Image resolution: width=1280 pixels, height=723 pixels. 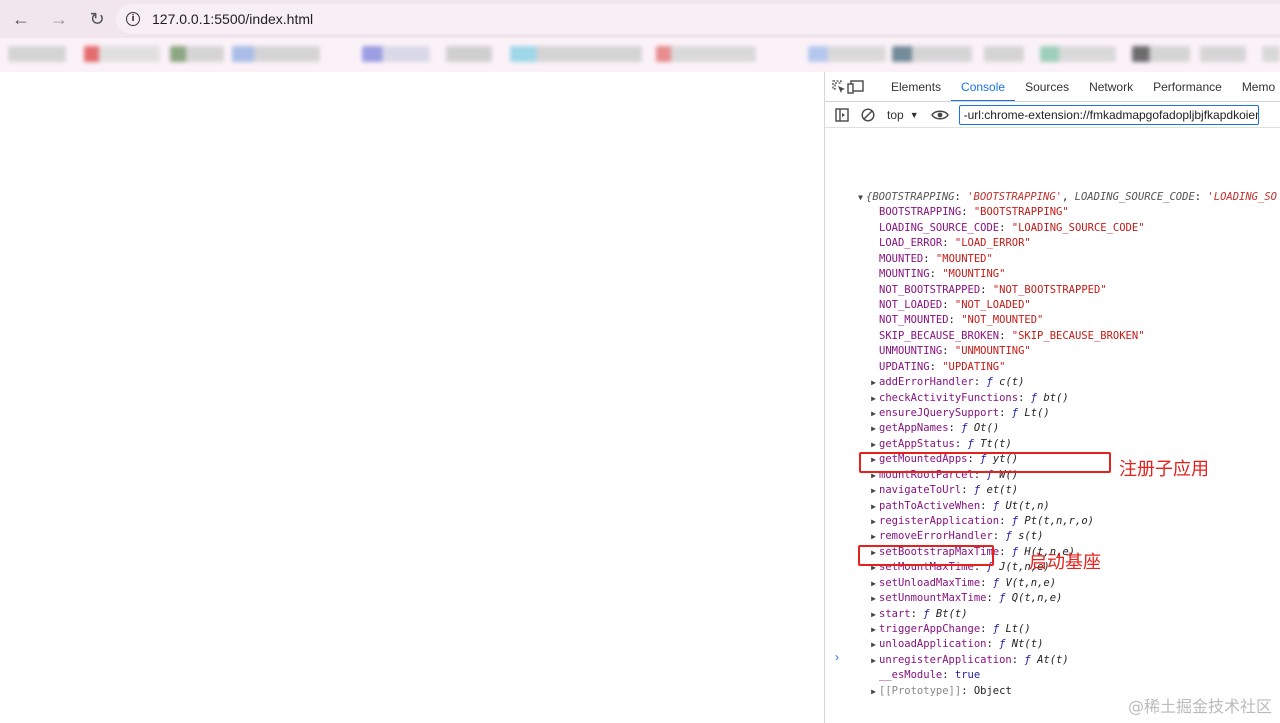 I want to click on console-property-row: ▶ pathToActiveWhen: ƒ Ut(t,n), so click(x=959, y=506).